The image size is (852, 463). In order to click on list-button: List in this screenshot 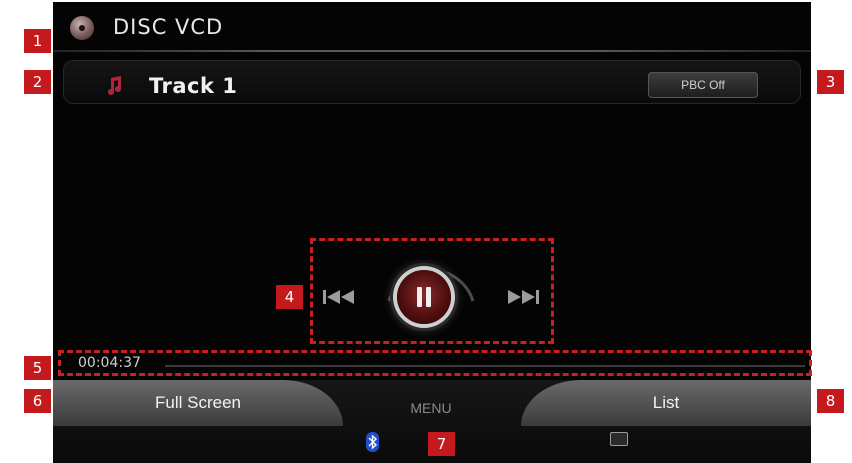, I will do `click(666, 403)`.